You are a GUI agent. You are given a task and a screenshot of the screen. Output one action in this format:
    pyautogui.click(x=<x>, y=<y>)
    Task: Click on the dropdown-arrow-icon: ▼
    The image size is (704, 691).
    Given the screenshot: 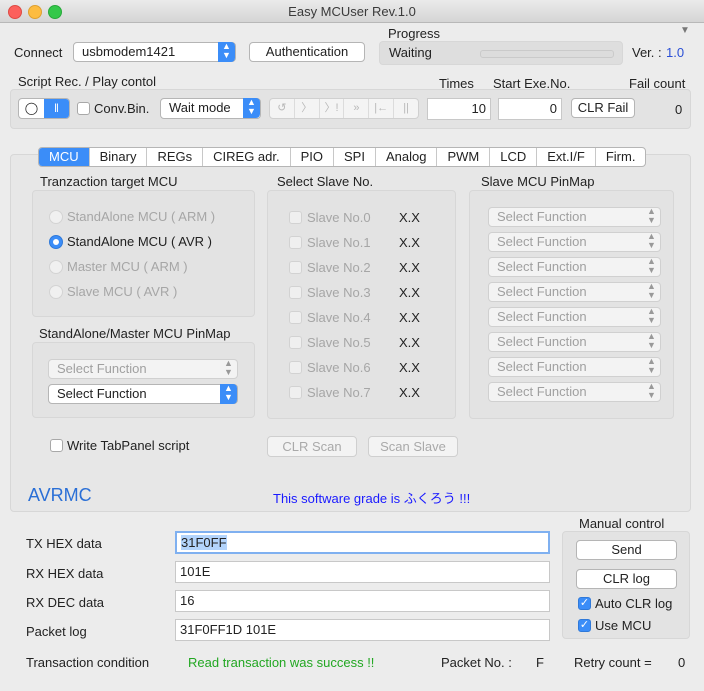 What is the action you would take?
    pyautogui.click(x=685, y=30)
    